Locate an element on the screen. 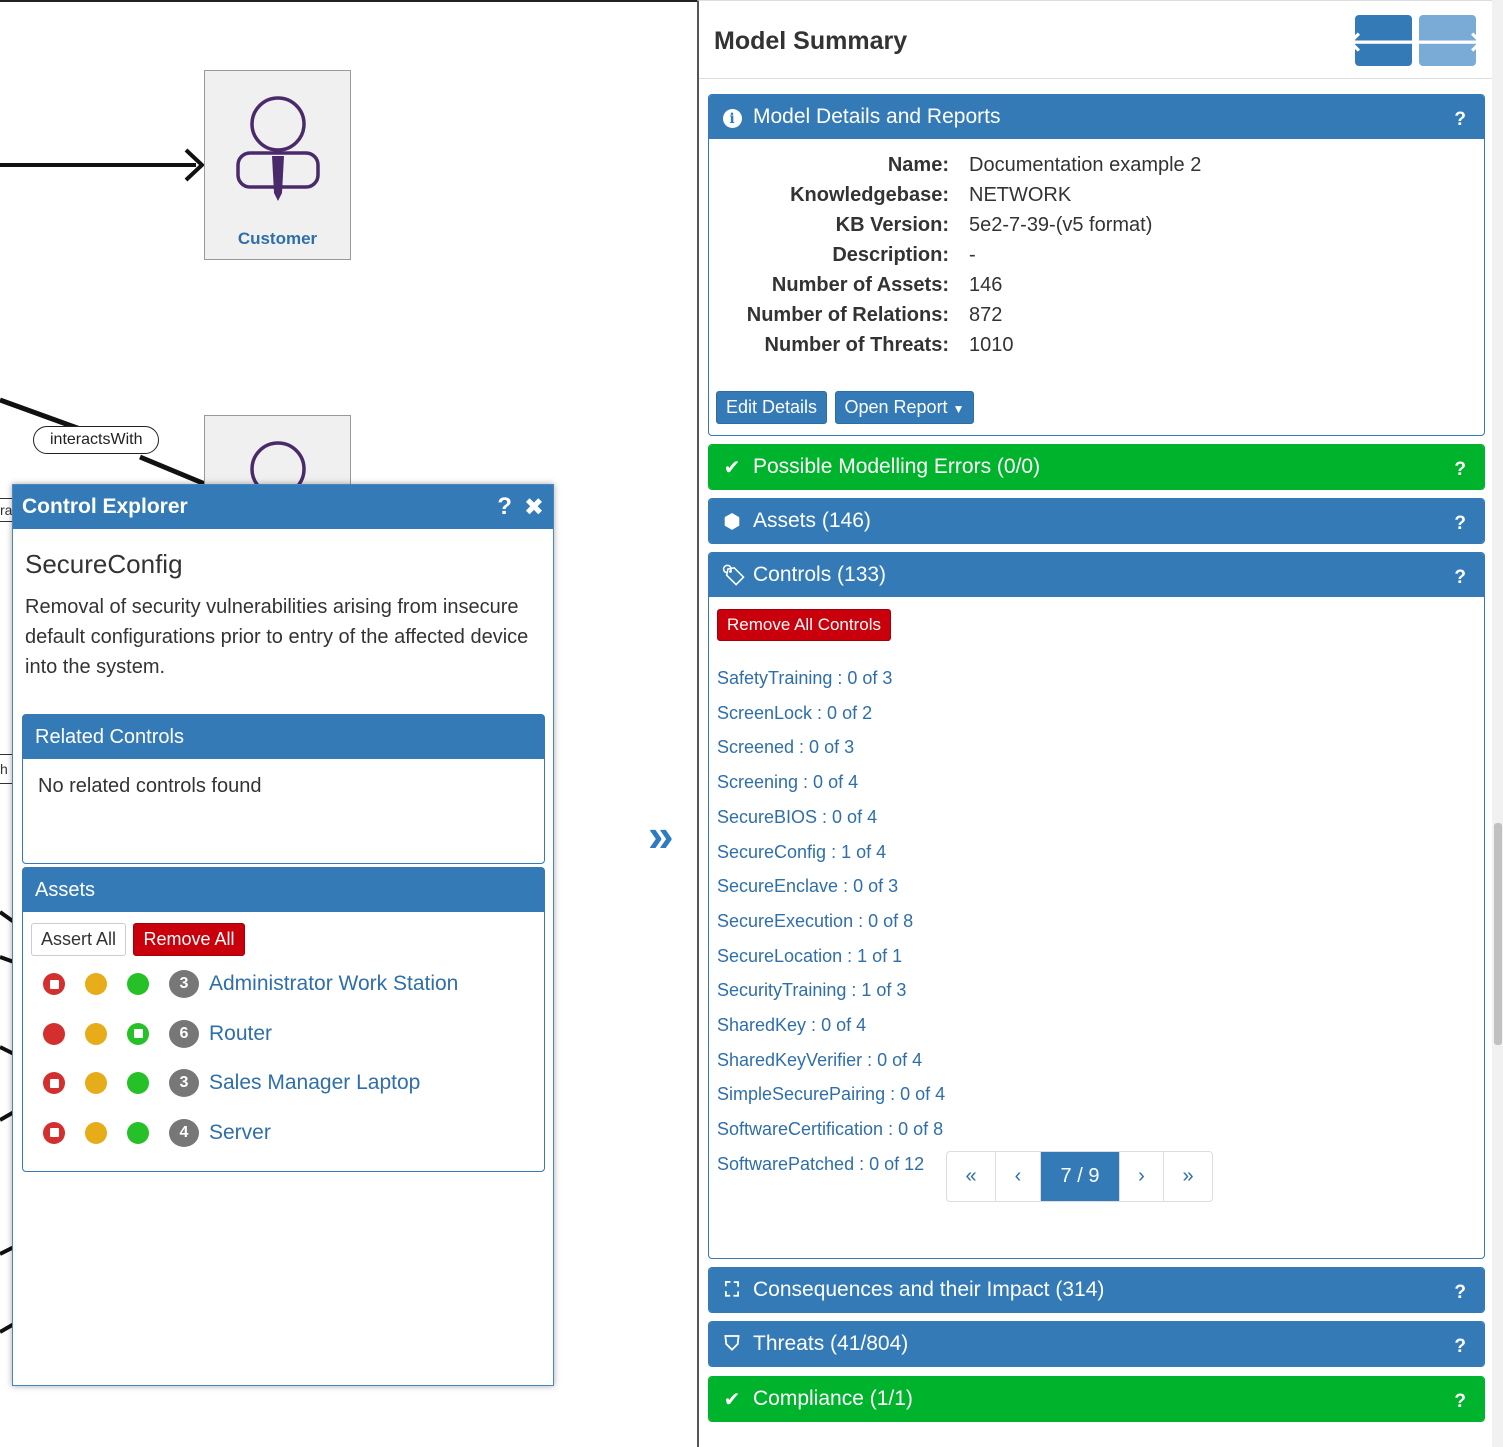 This screenshot has height=1447, width=1503. close-icon: ✖ is located at coordinates (534, 507).